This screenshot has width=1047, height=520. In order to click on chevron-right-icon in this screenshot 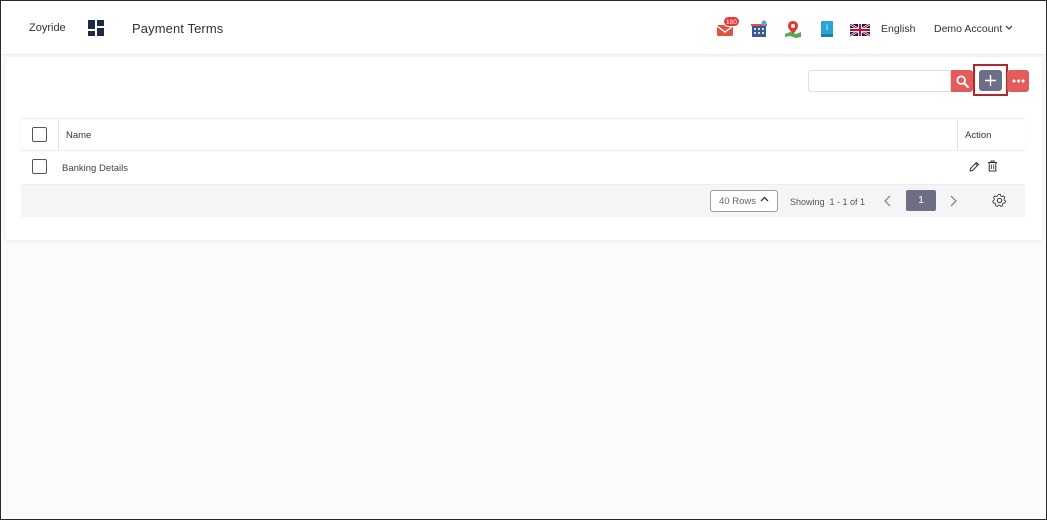, I will do `click(953, 201)`.